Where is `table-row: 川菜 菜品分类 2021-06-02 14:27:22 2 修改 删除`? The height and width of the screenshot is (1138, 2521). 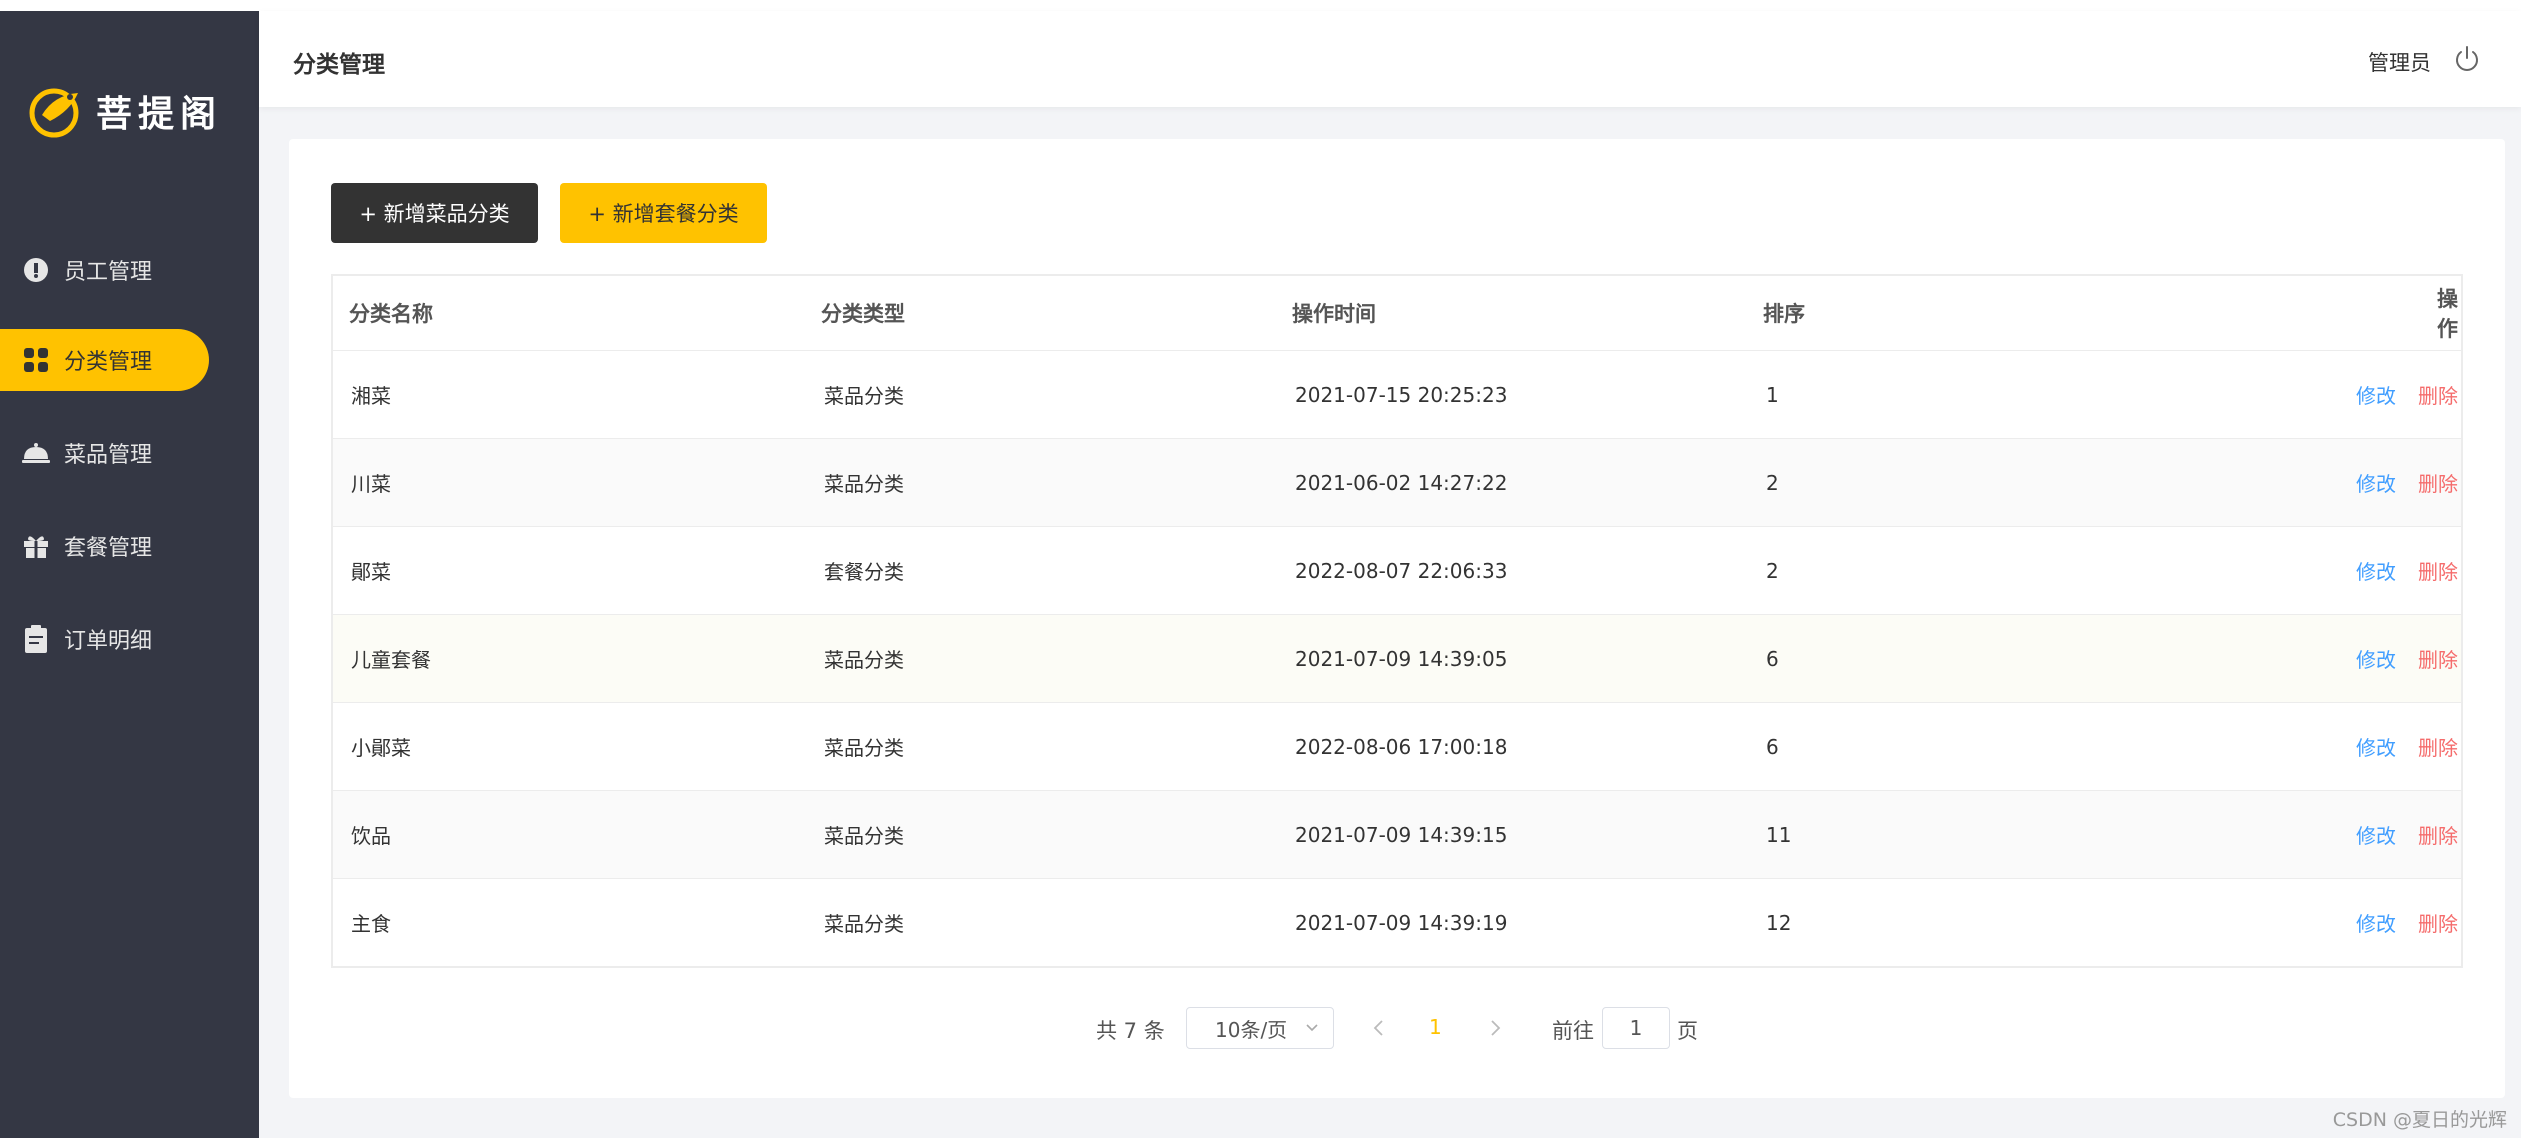
table-row: 川菜 菜品分类 2021-06-02 14:27:22 2 修改 删除 is located at coordinates (1397, 483).